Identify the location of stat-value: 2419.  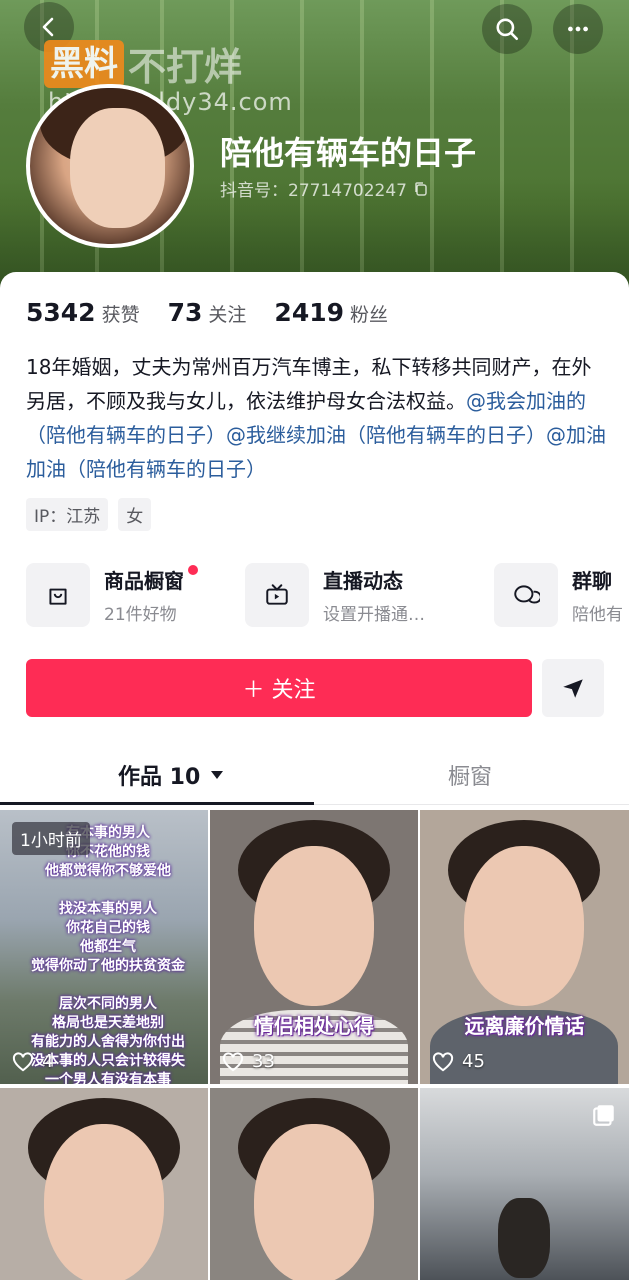
(309, 312).